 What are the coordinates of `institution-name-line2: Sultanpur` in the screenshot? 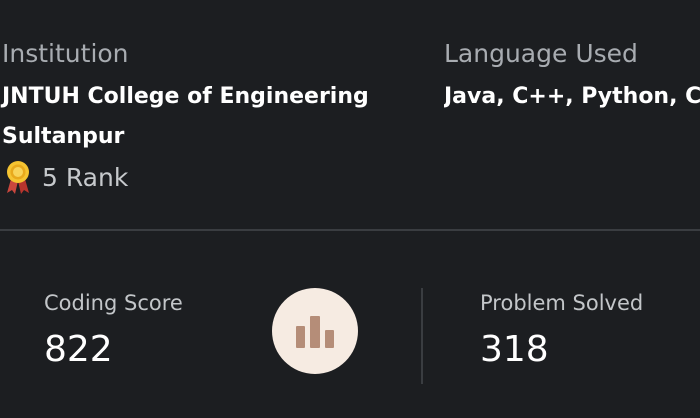 It's located at (63, 136).